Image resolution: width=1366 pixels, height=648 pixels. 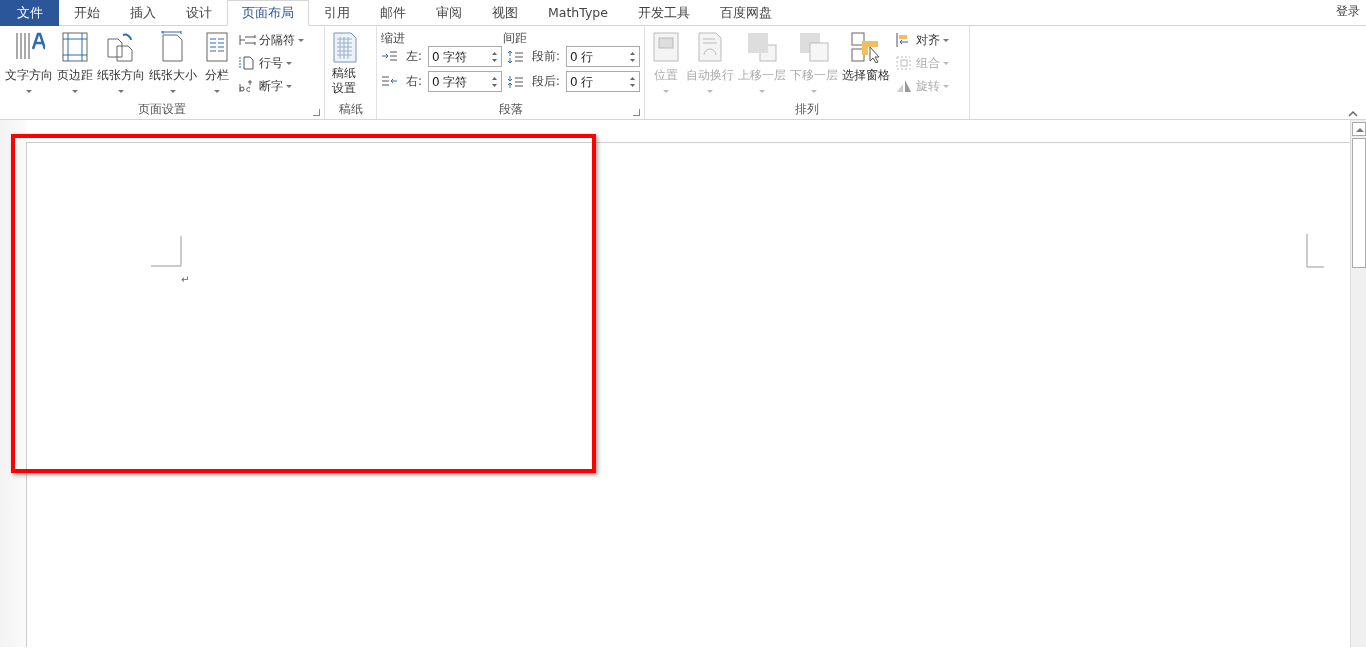 What do you see at coordinates (807, 109) in the screenshot?
I see `group-label: 排列` at bounding box center [807, 109].